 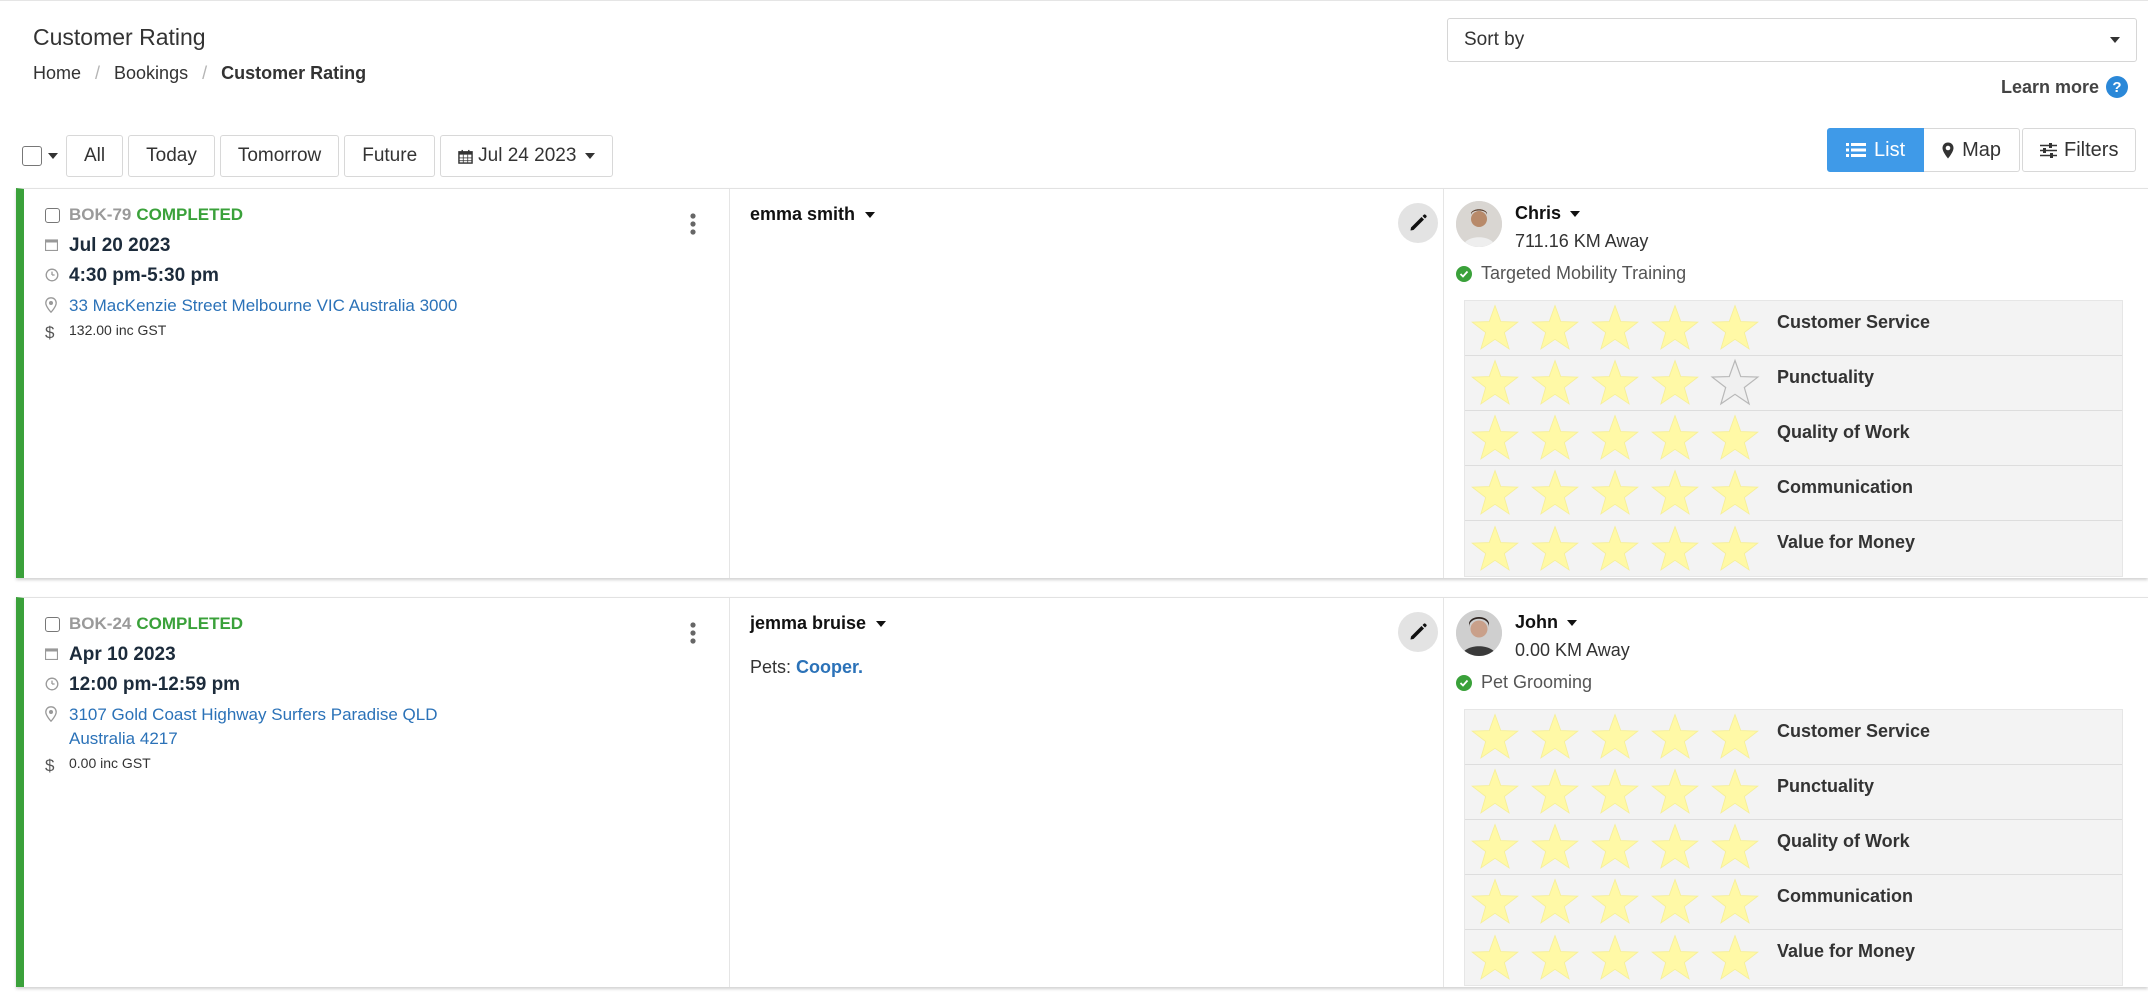 I want to click on booking-id-line: BOK-24 COMPLETED, so click(x=144, y=624).